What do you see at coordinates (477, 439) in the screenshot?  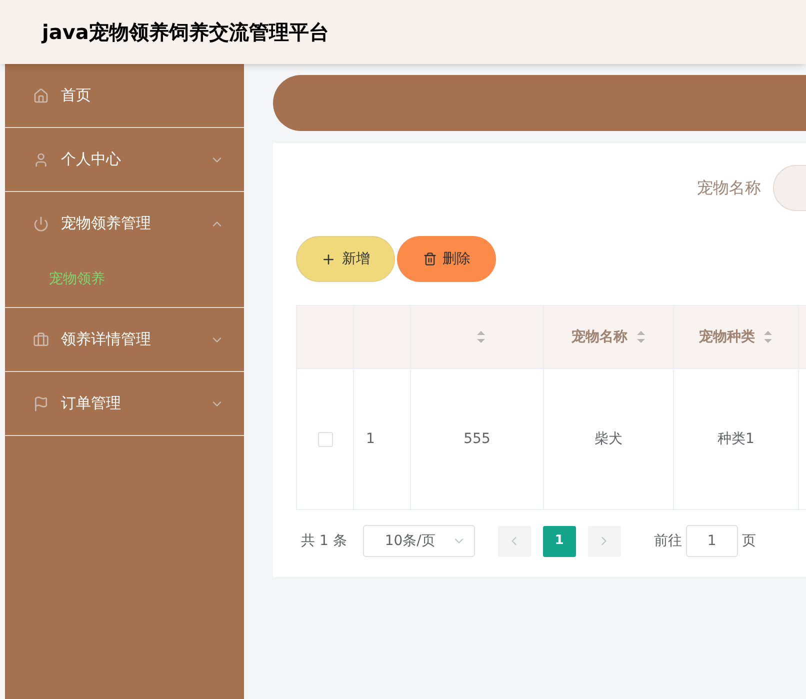 I see `cell-text: 555` at bounding box center [477, 439].